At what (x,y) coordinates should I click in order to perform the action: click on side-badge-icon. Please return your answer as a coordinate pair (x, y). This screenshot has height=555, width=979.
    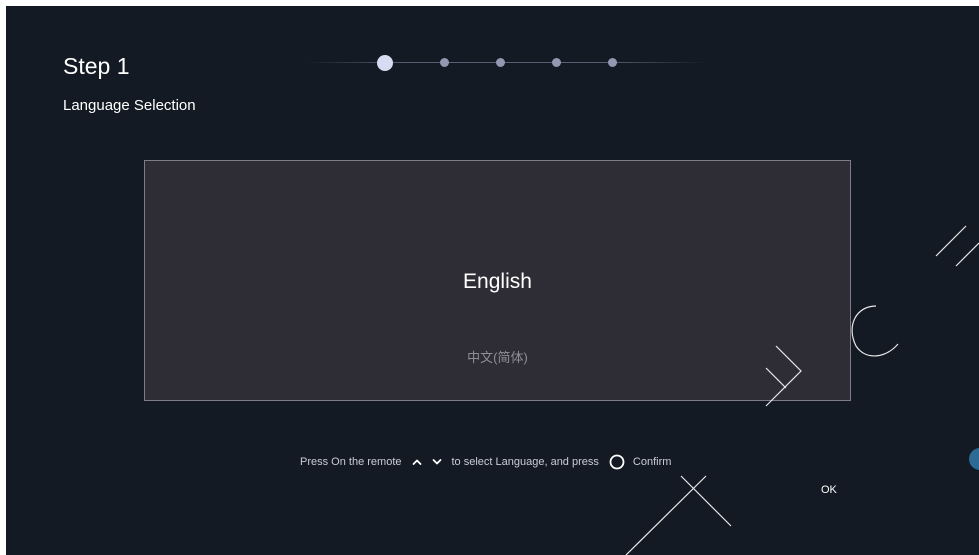
    Looking at the image, I should click on (974, 459).